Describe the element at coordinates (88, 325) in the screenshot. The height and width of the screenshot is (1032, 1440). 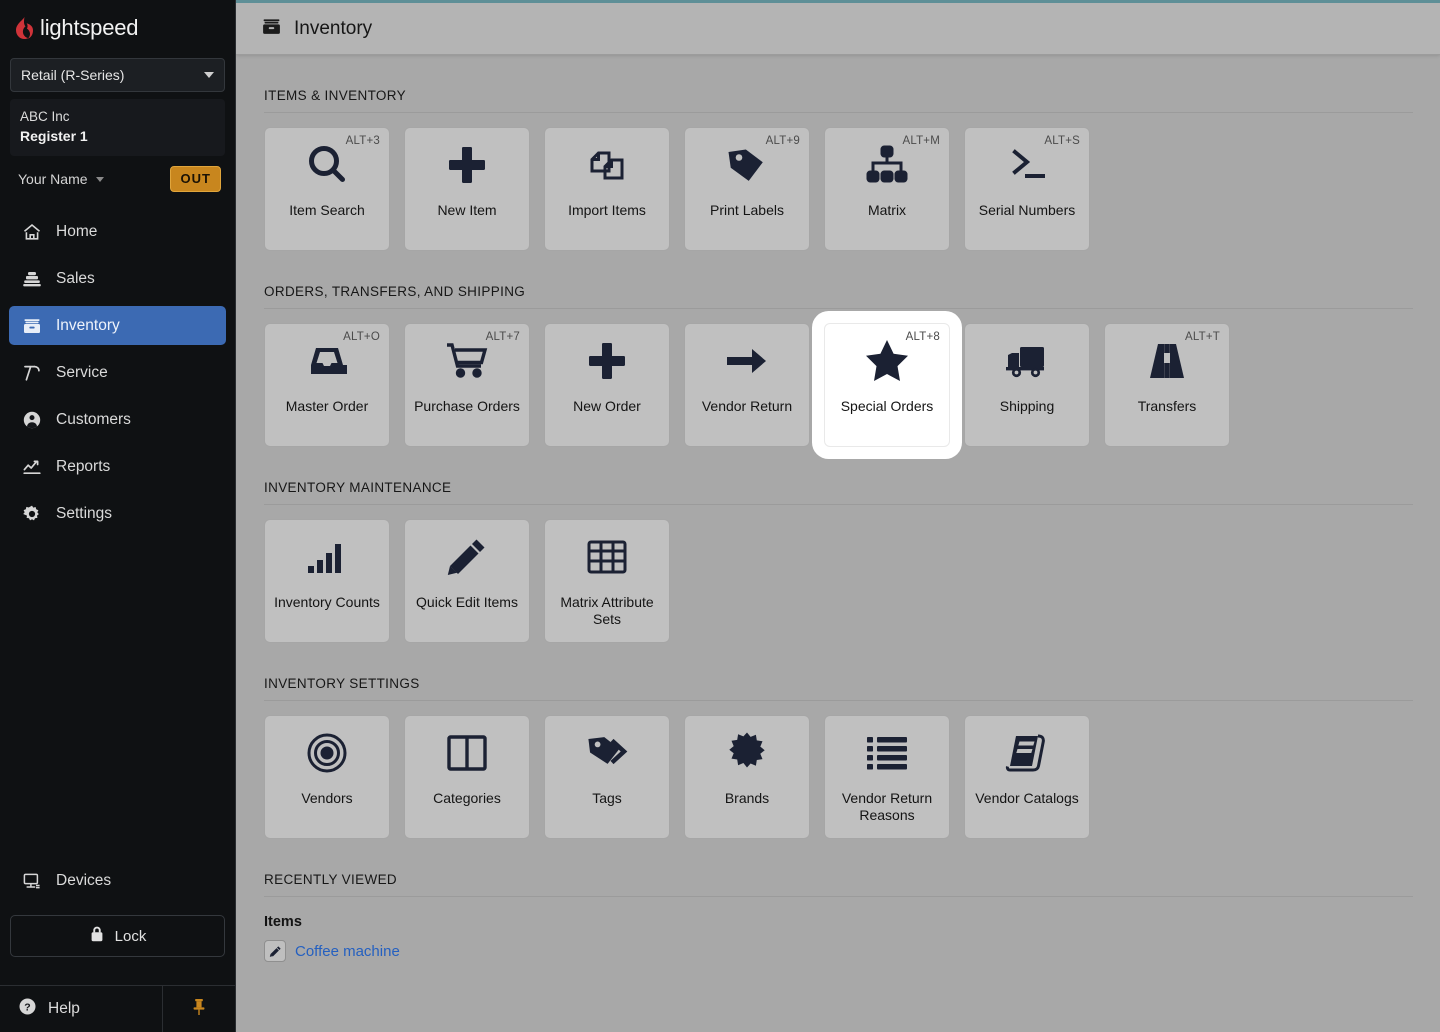
I see `sidebar-item-label: Inventory` at that location.